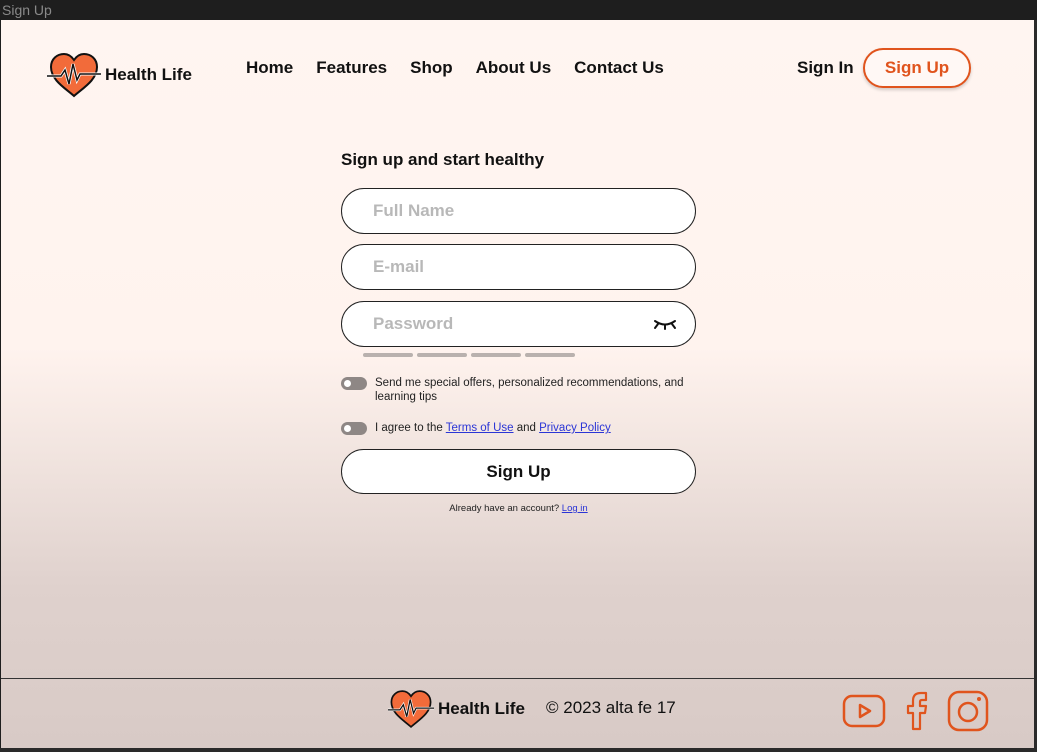  What do you see at coordinates (917, 68) in the screenshot?
I see `header-sign-up-button: Sign Up` at bounding box center [917, 68].